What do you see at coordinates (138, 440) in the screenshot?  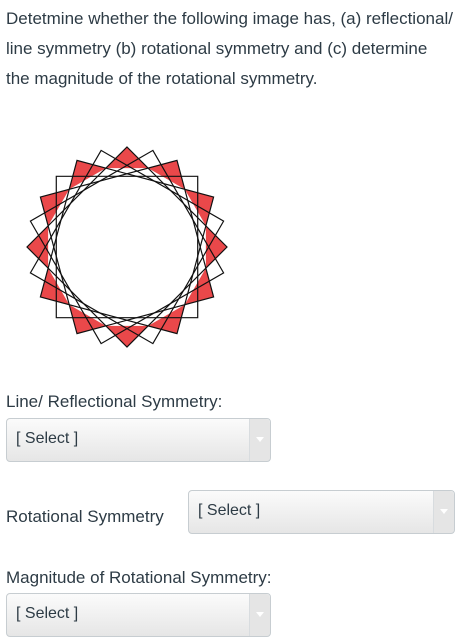 I see `line-symmetry-select: [ Select ]` at bounding box center [138, 440].